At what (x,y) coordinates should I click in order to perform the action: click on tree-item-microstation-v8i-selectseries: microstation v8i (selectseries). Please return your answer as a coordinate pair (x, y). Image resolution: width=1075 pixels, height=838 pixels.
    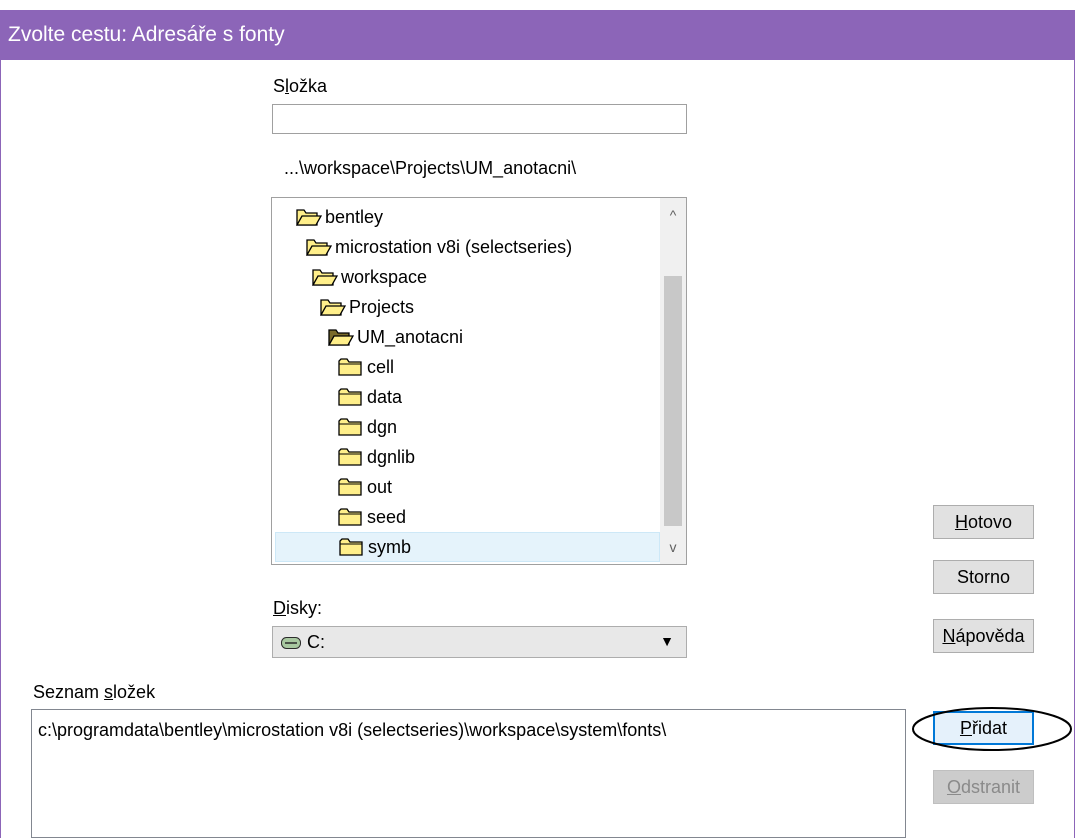
    Looking at the image, I should click on (439, 247).